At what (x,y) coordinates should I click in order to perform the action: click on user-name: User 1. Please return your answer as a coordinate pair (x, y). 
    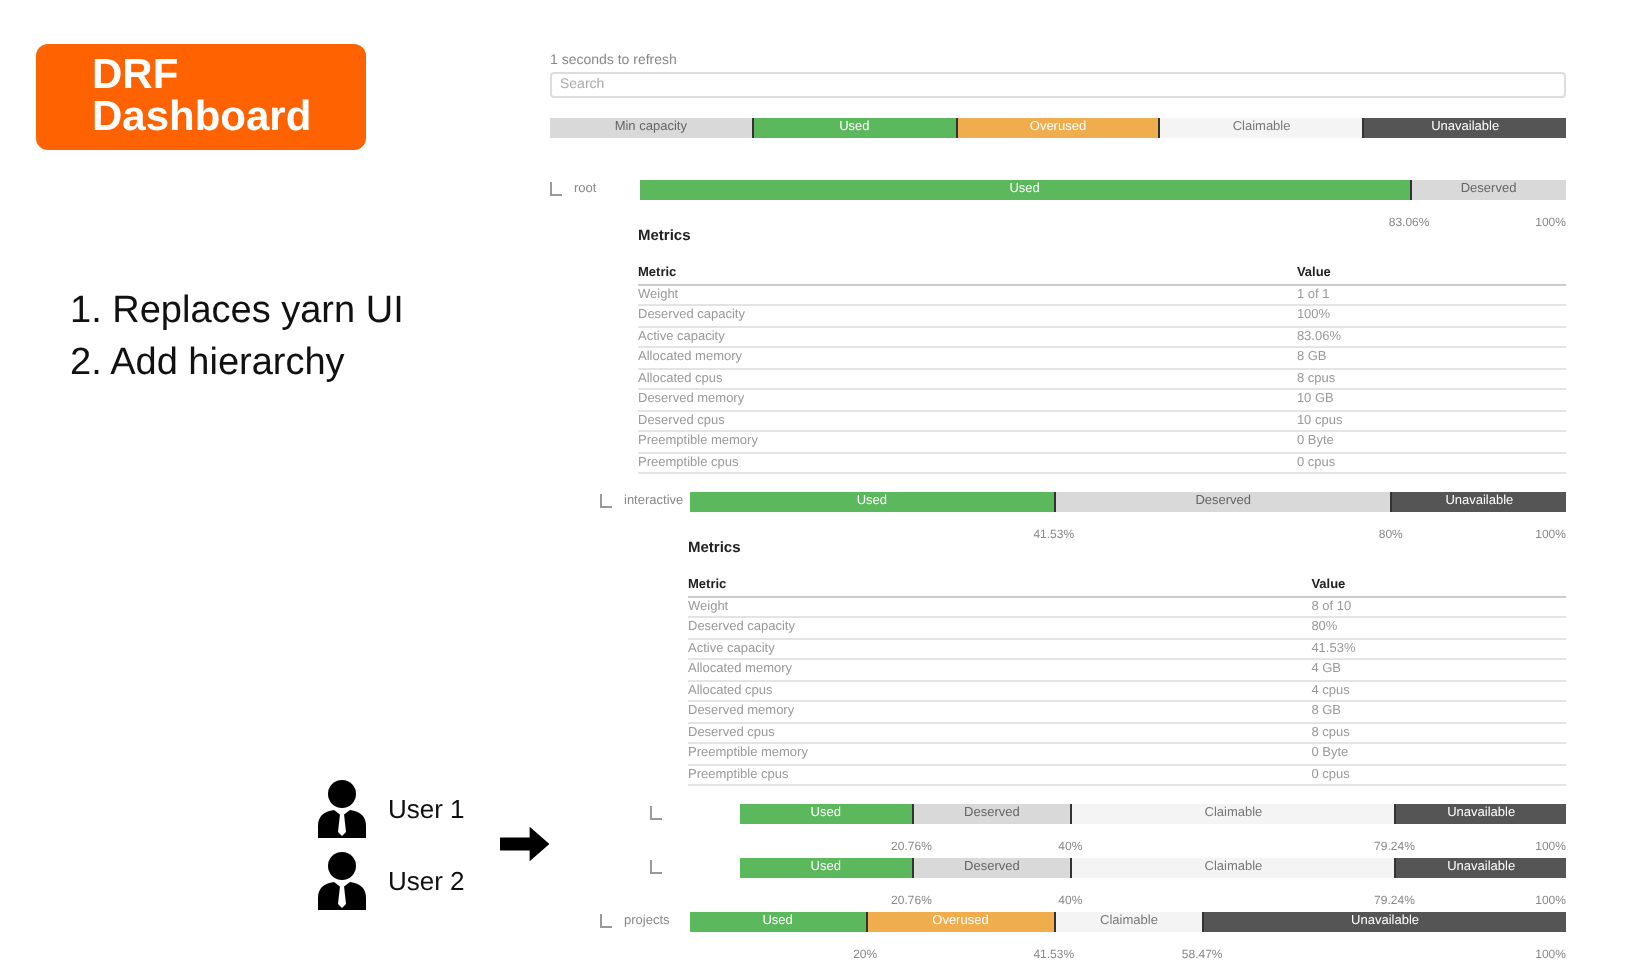
    Looking at the image, I should click on (426, 808).